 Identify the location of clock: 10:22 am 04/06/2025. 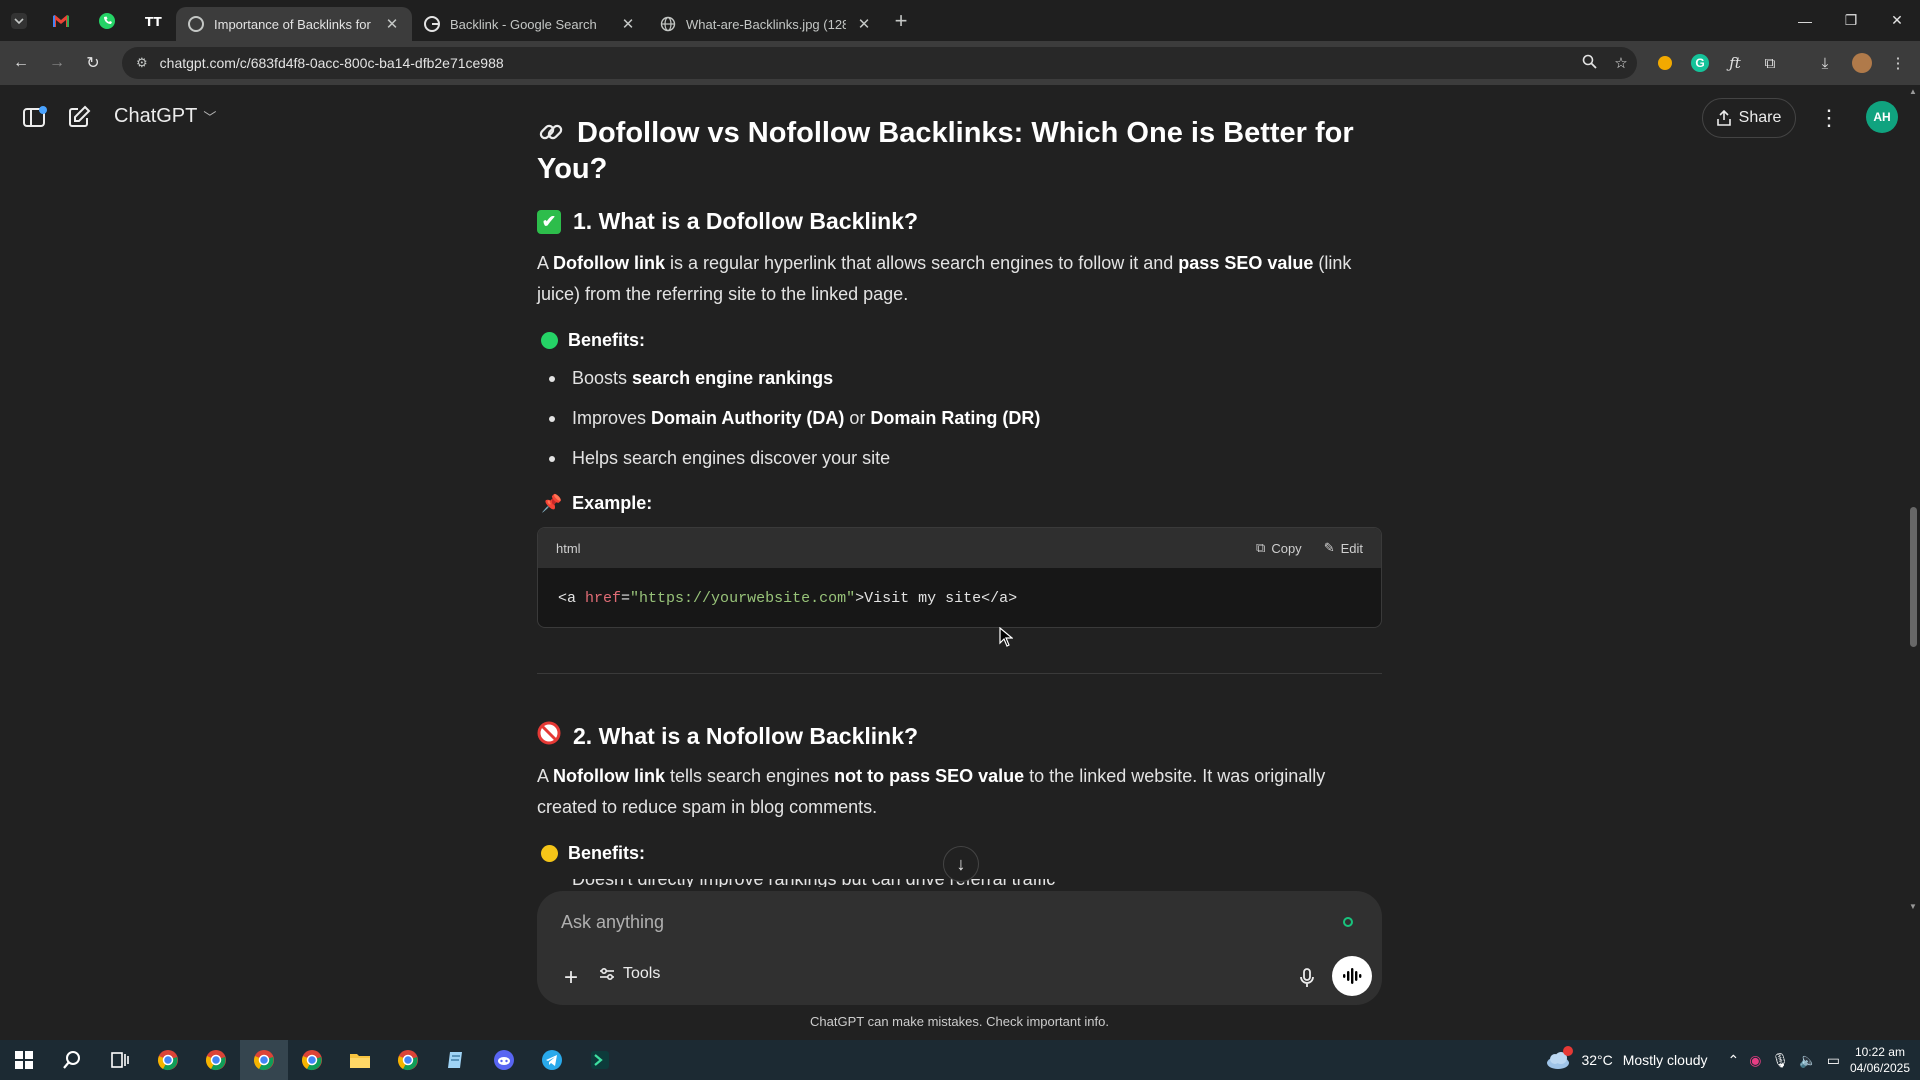
(1880, 1060).